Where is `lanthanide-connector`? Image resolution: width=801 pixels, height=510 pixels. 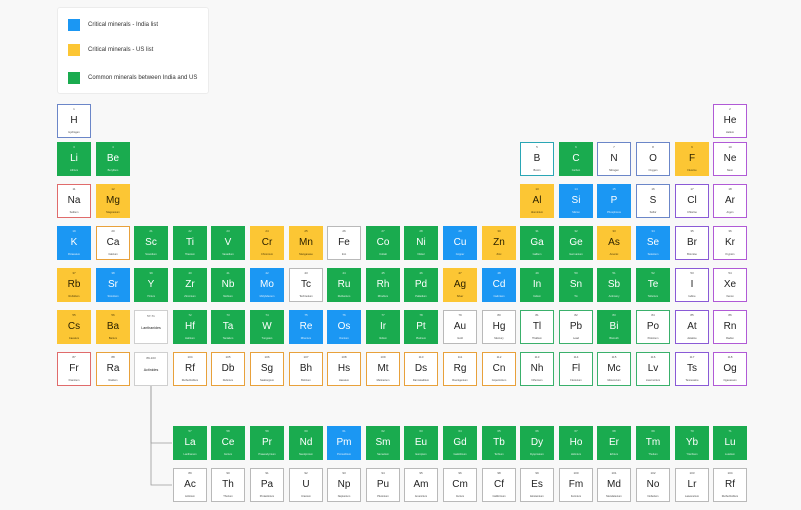
lanthanide-connector is located at coordinates (161, 415).